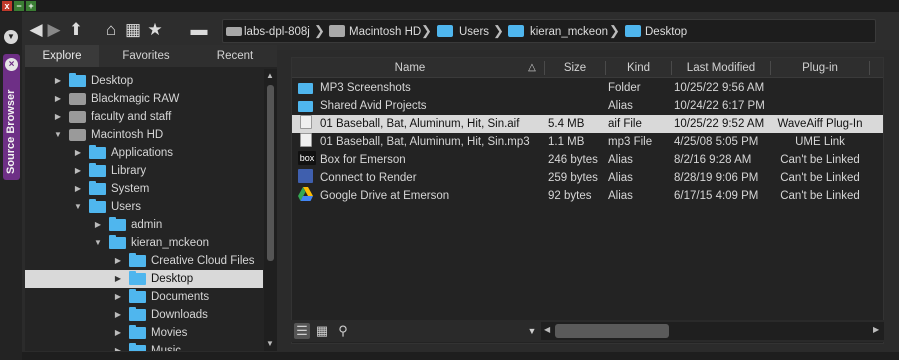 This screenshot has height=360, width=899. I want to click on file-name: Google Drive at Emerson, so click(385, 196).